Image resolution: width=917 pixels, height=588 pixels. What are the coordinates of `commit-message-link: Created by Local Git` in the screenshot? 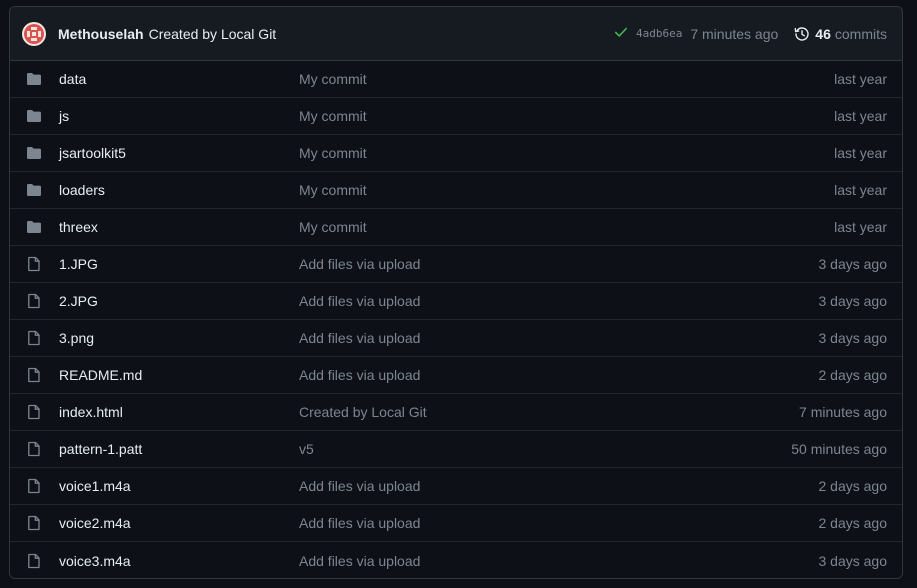 It's located at (549, 412).